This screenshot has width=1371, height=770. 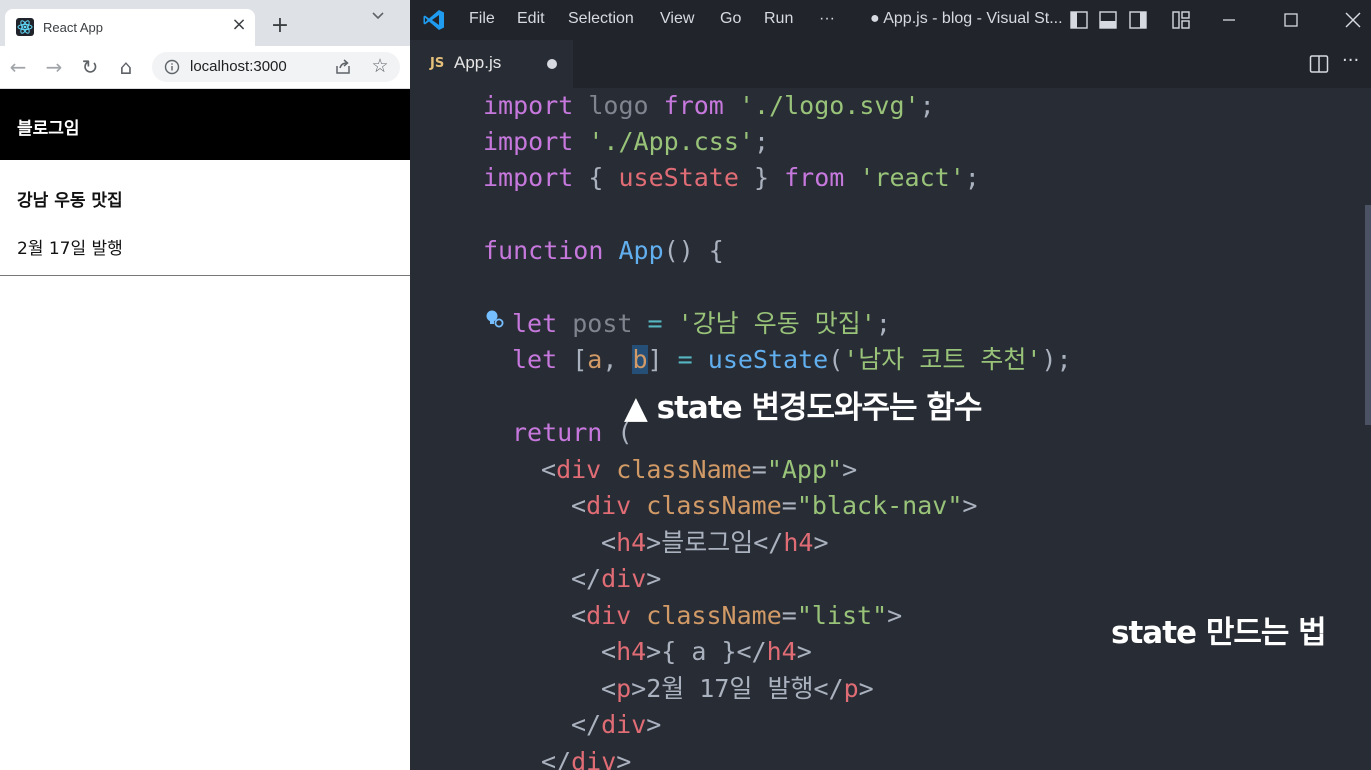 I want to click on menu-edit: Edit, so click(x=531, y=19).